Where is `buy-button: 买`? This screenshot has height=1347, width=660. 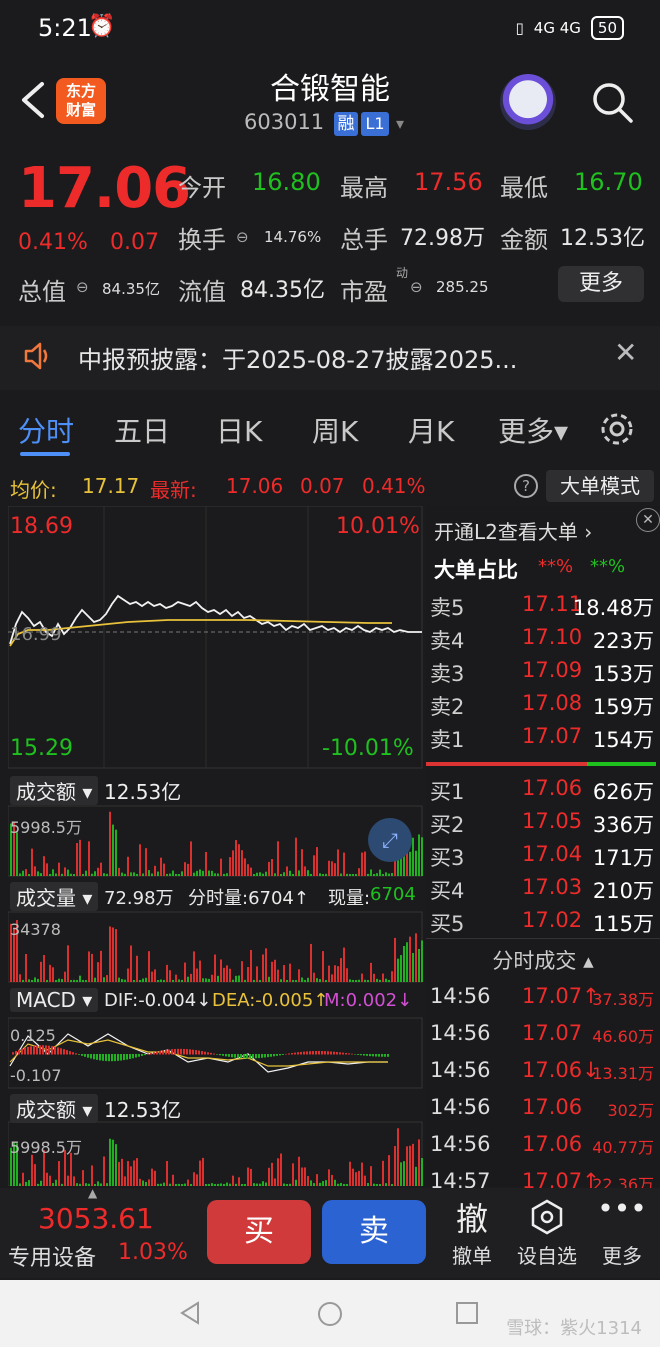 buy-button: 买 is located at coordinates (259, 1232).